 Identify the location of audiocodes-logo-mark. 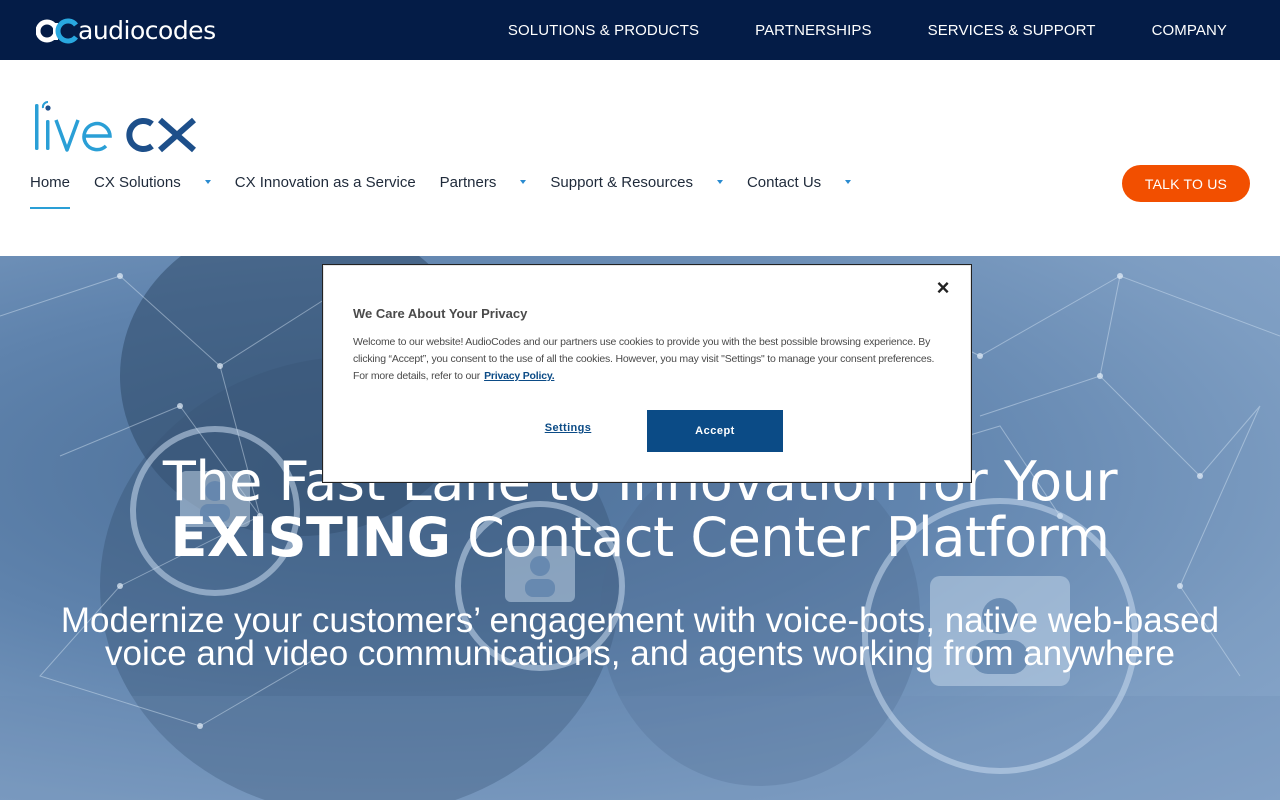
(57, 30).